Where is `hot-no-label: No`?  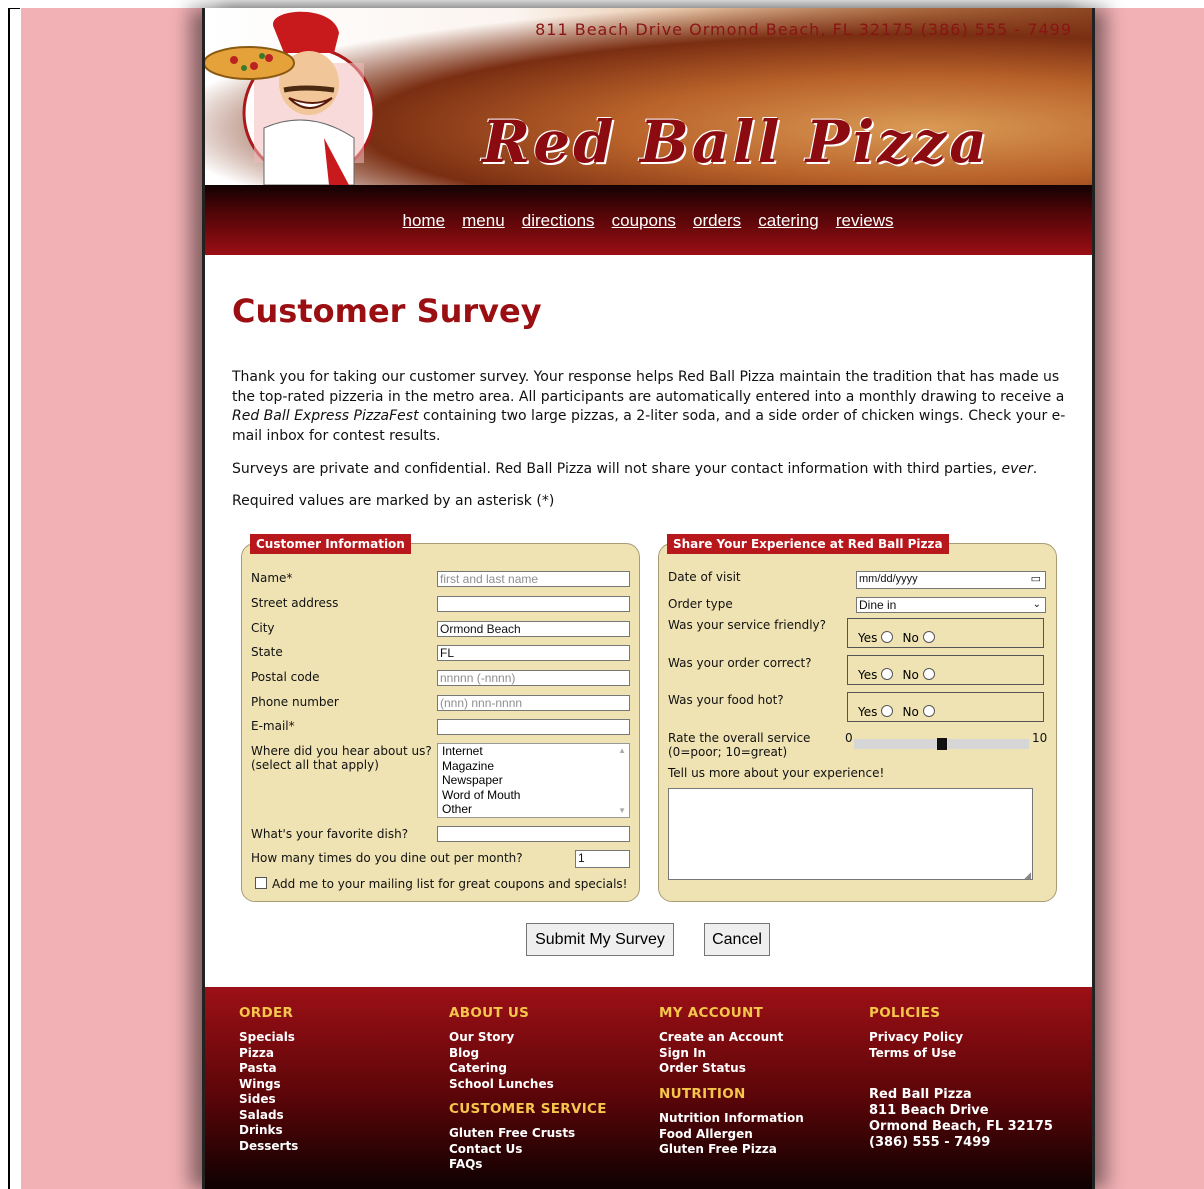
hot-no-label: No is located at coordinates (910, 712).